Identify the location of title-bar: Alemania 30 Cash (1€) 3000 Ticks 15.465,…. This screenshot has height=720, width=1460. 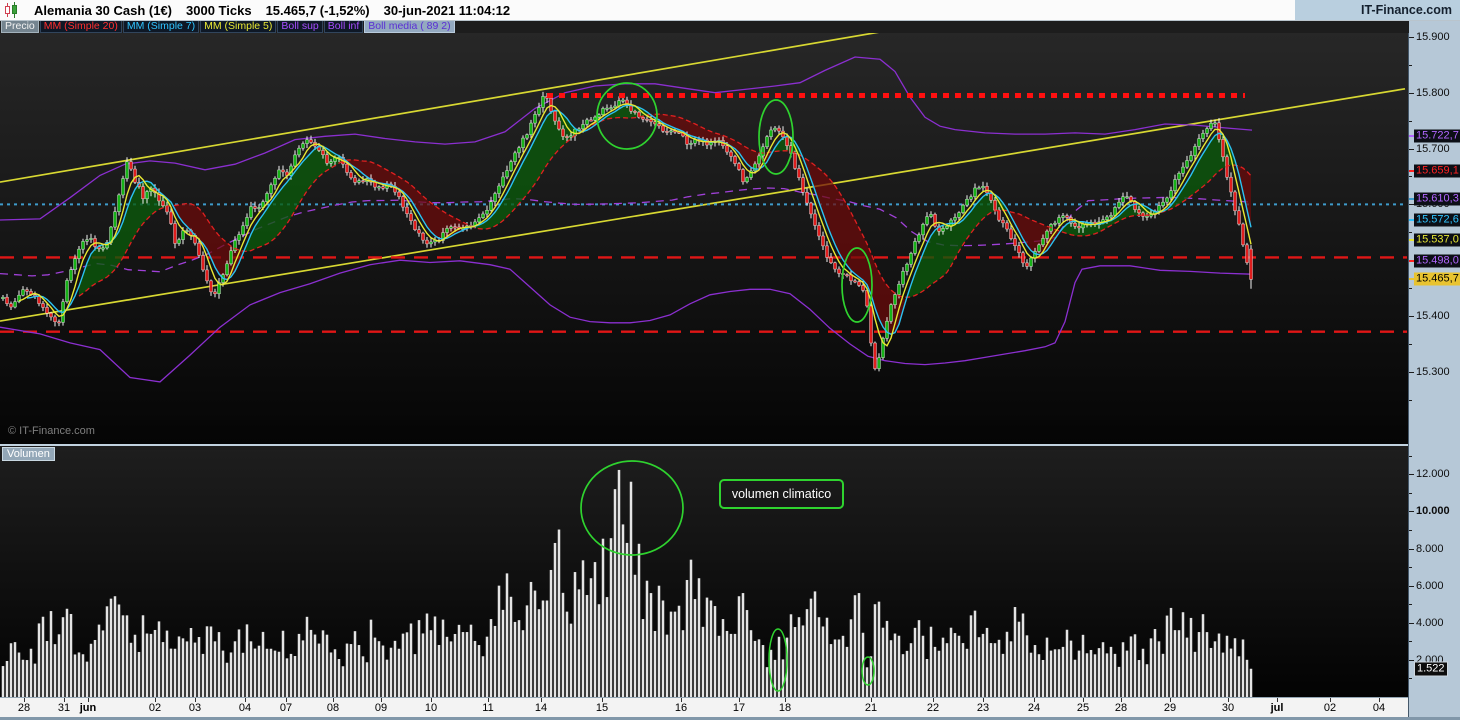
(730, 10).